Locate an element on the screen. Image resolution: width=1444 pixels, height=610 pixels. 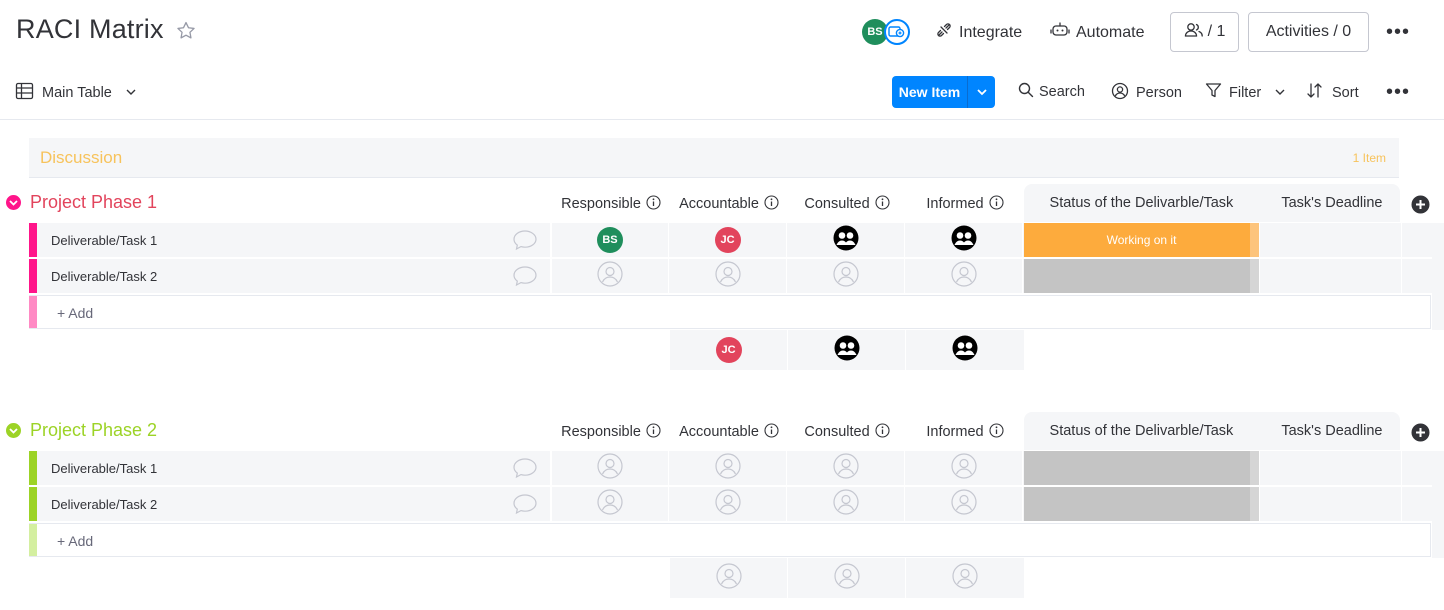
status-cell: Working on it is located at coordinates (1142, 240).